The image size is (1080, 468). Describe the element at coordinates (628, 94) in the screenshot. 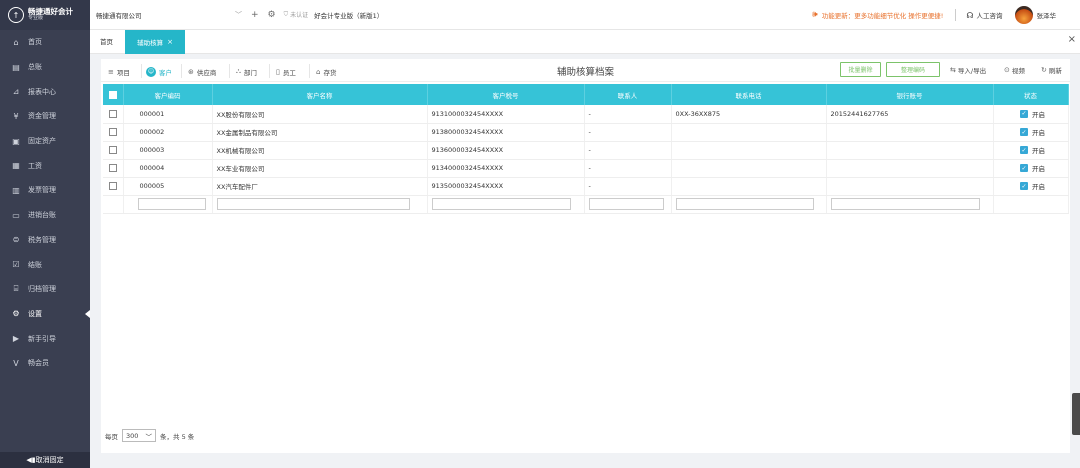

I see `column-header: 联系人` at that location.